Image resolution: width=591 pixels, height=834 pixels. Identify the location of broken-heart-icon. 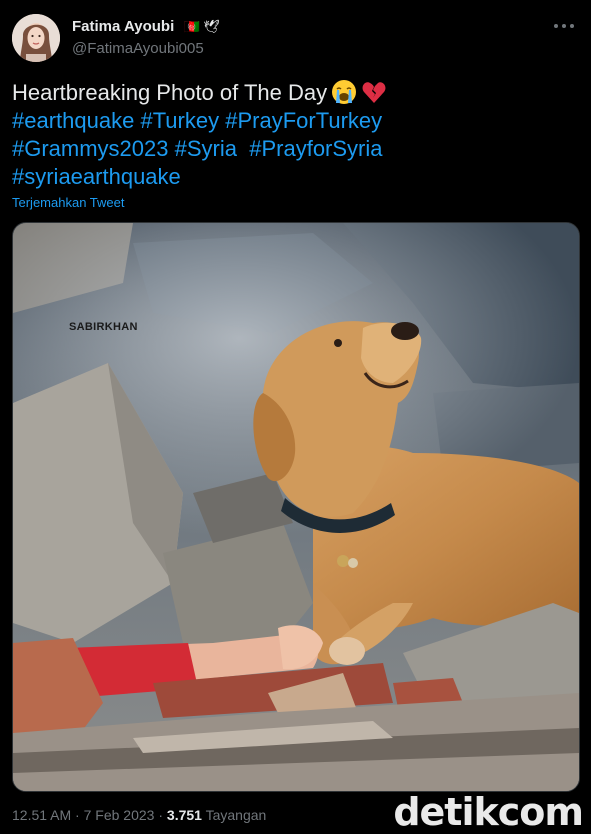
(374, 92).